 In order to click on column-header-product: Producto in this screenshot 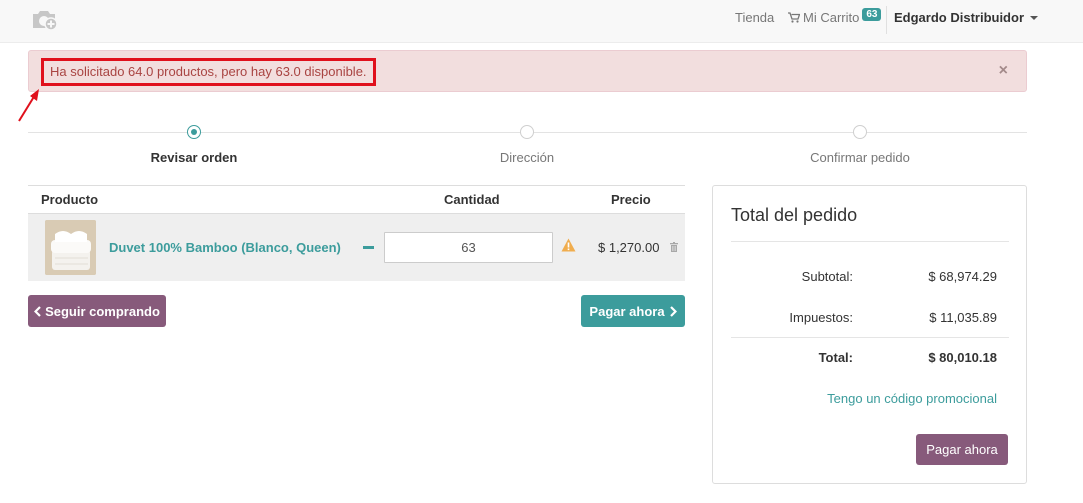, I will do `click(70, 199)`.